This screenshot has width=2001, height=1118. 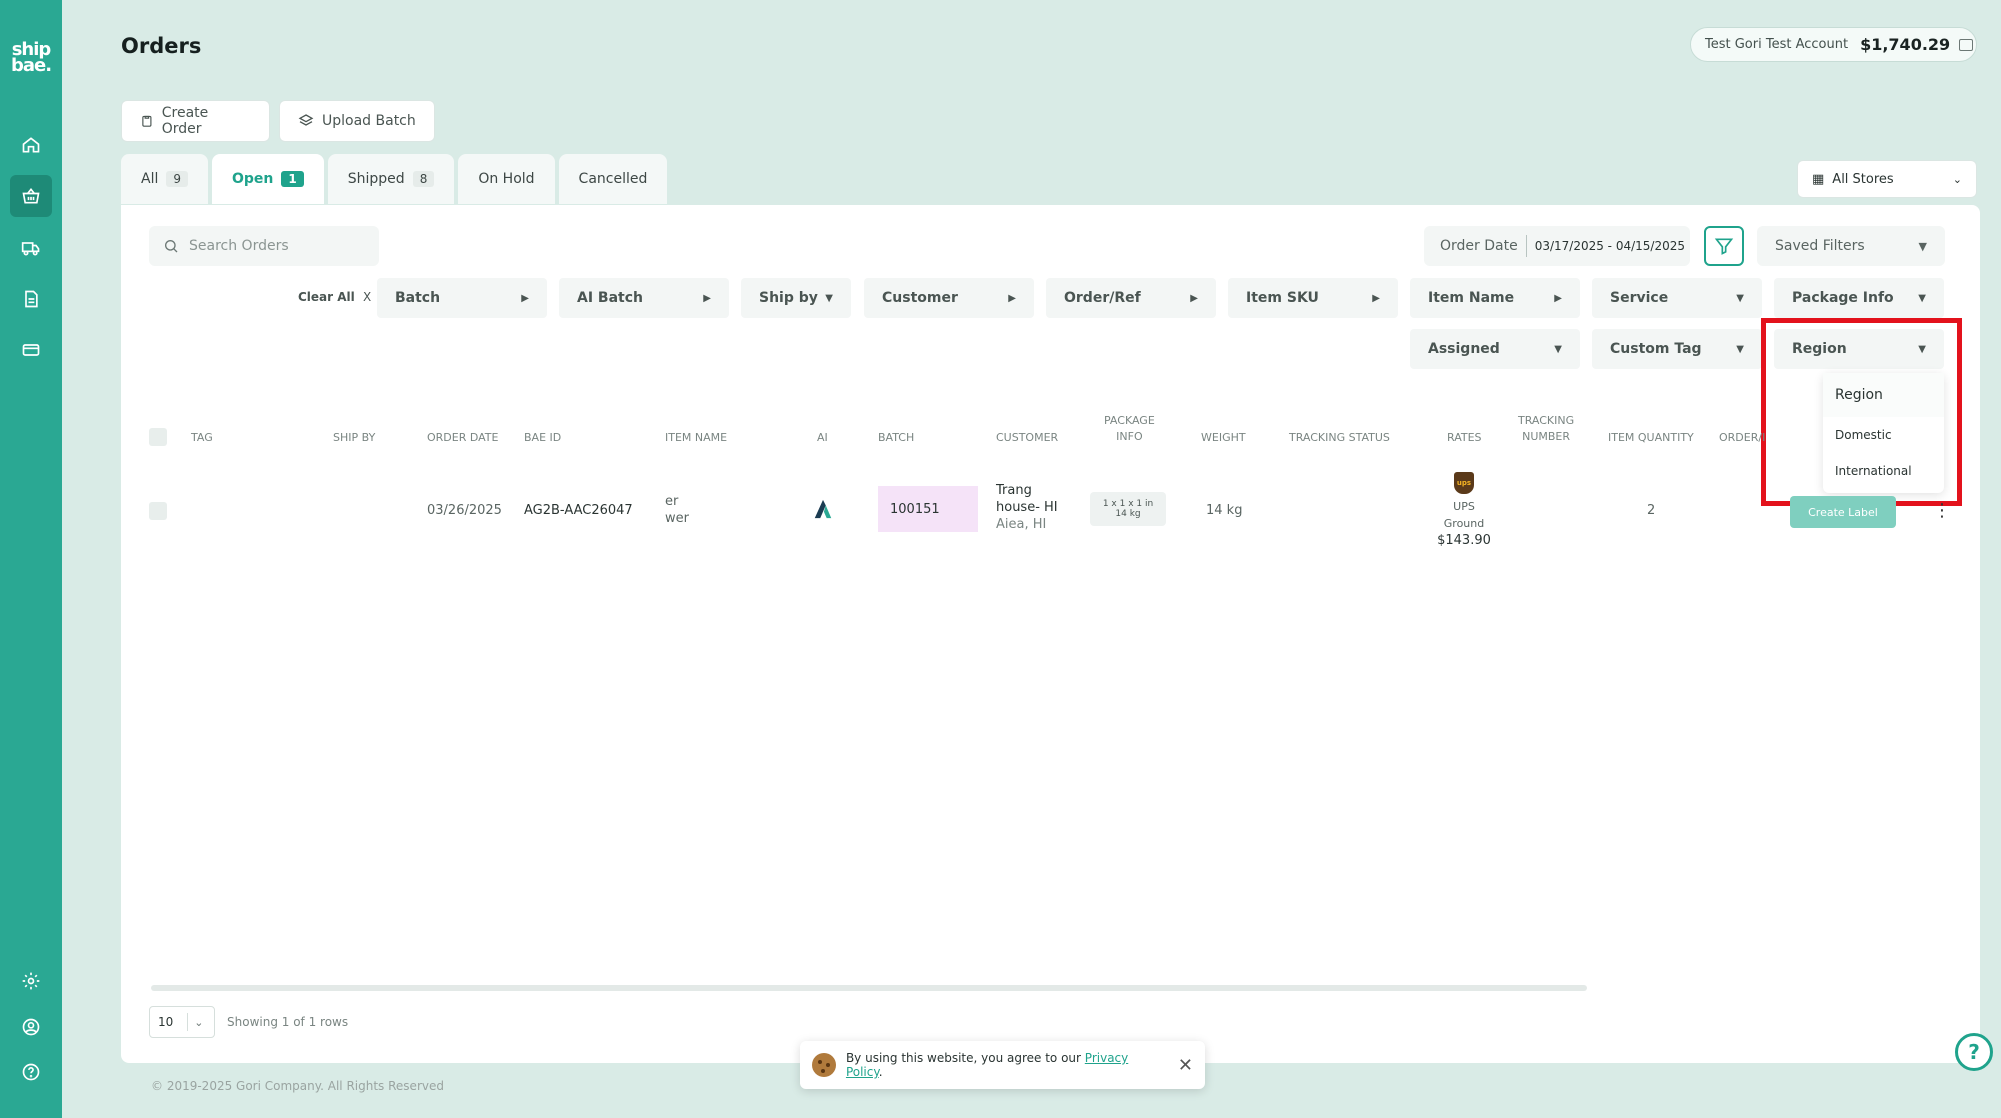 What do you see at coordinates (202, 438) in the screenshot?
I see `column-header-tag: TAG` at bounding box center [202, 438].